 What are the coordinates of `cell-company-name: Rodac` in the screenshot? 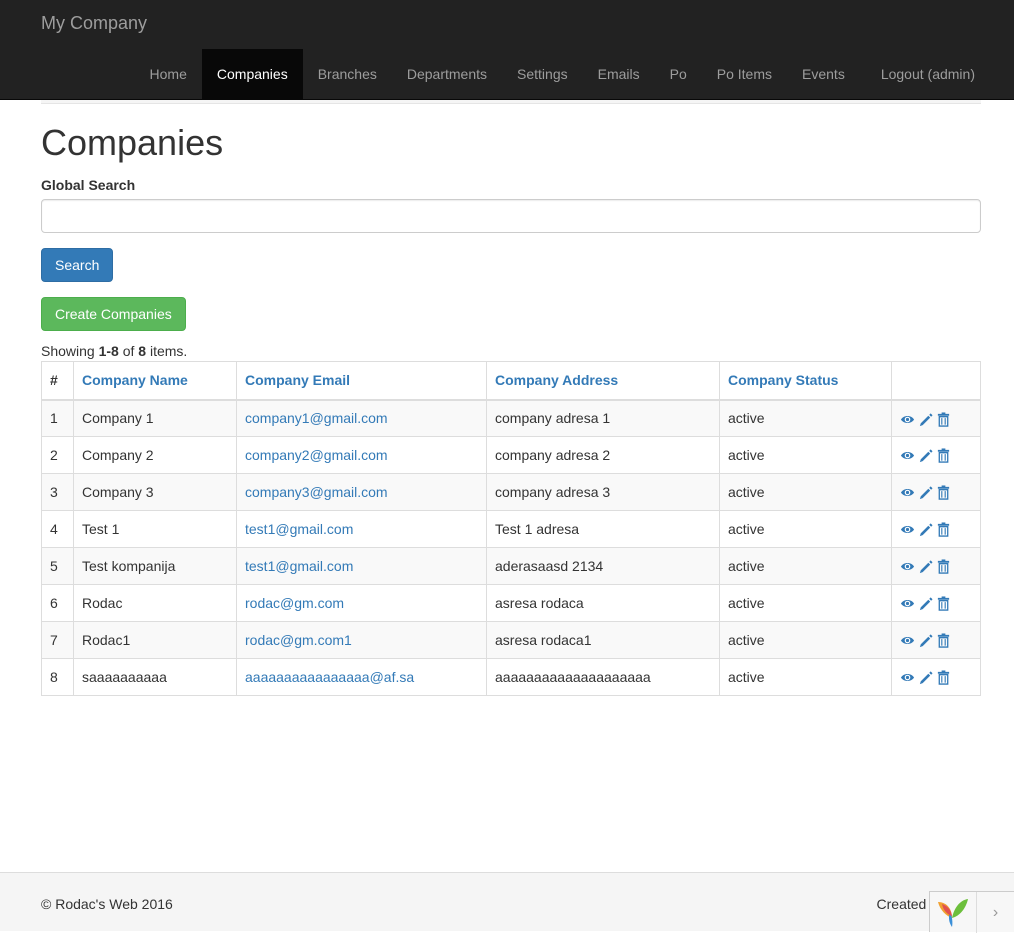 It's located at (155, 603).